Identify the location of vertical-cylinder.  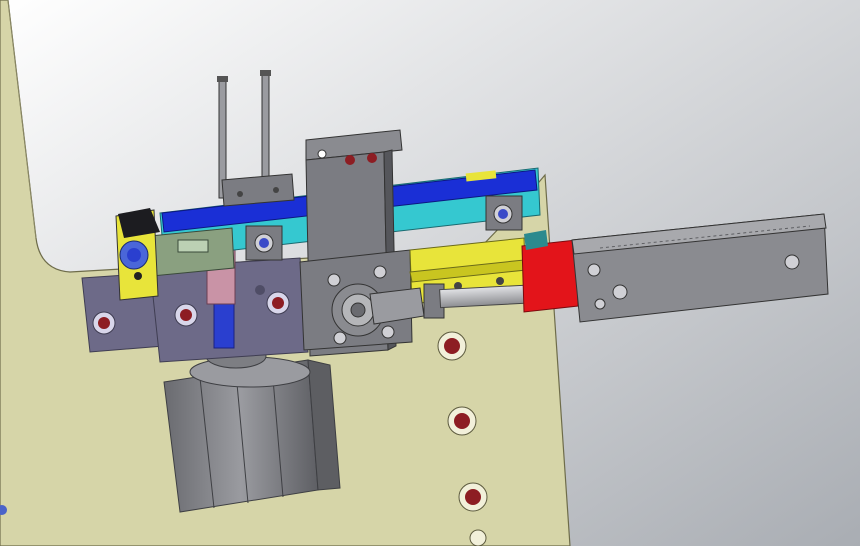
(252, 428).